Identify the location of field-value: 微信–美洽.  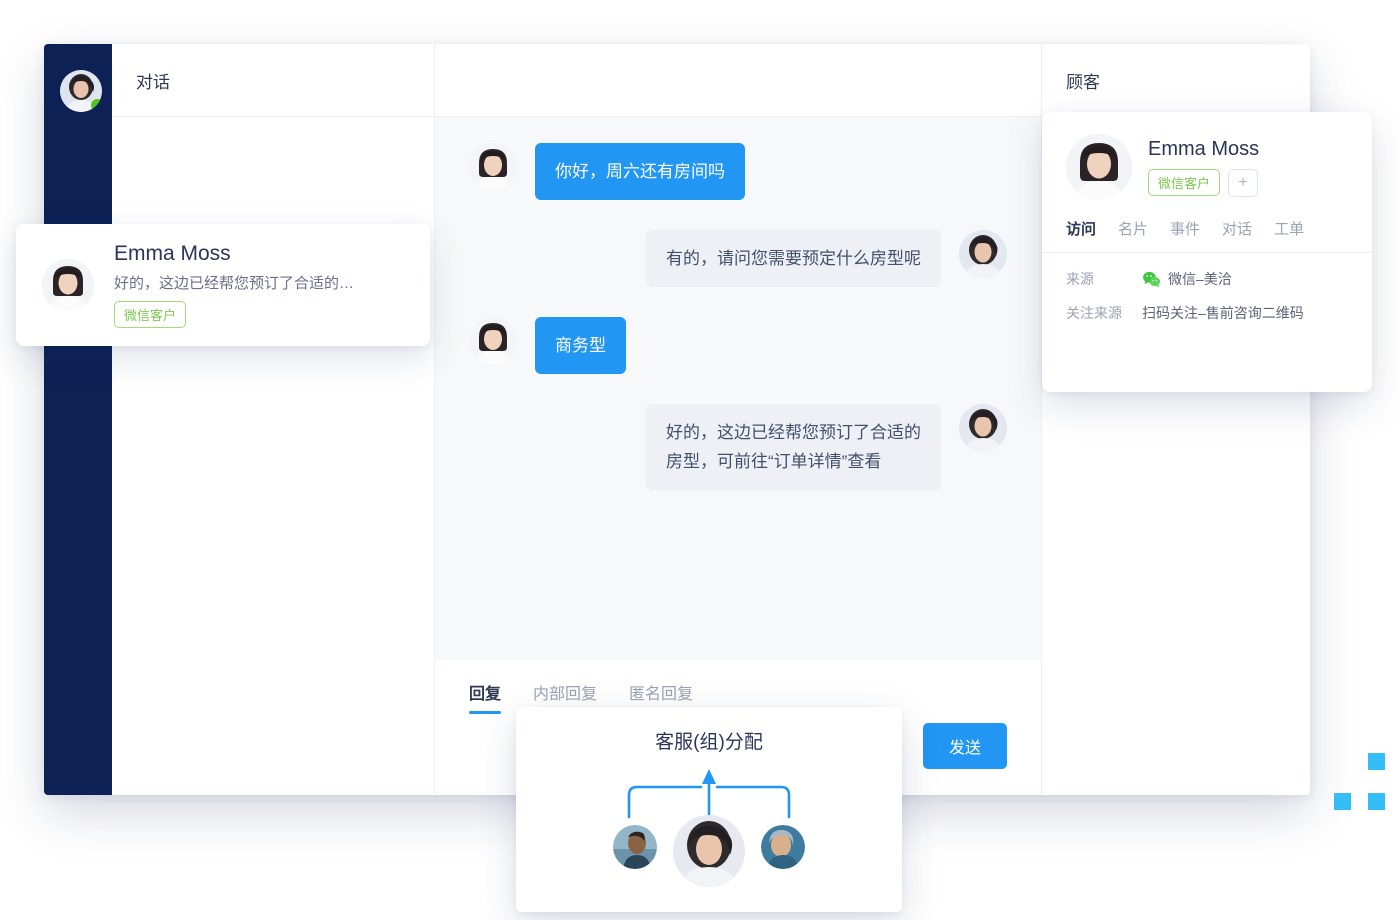
(1200, 279).